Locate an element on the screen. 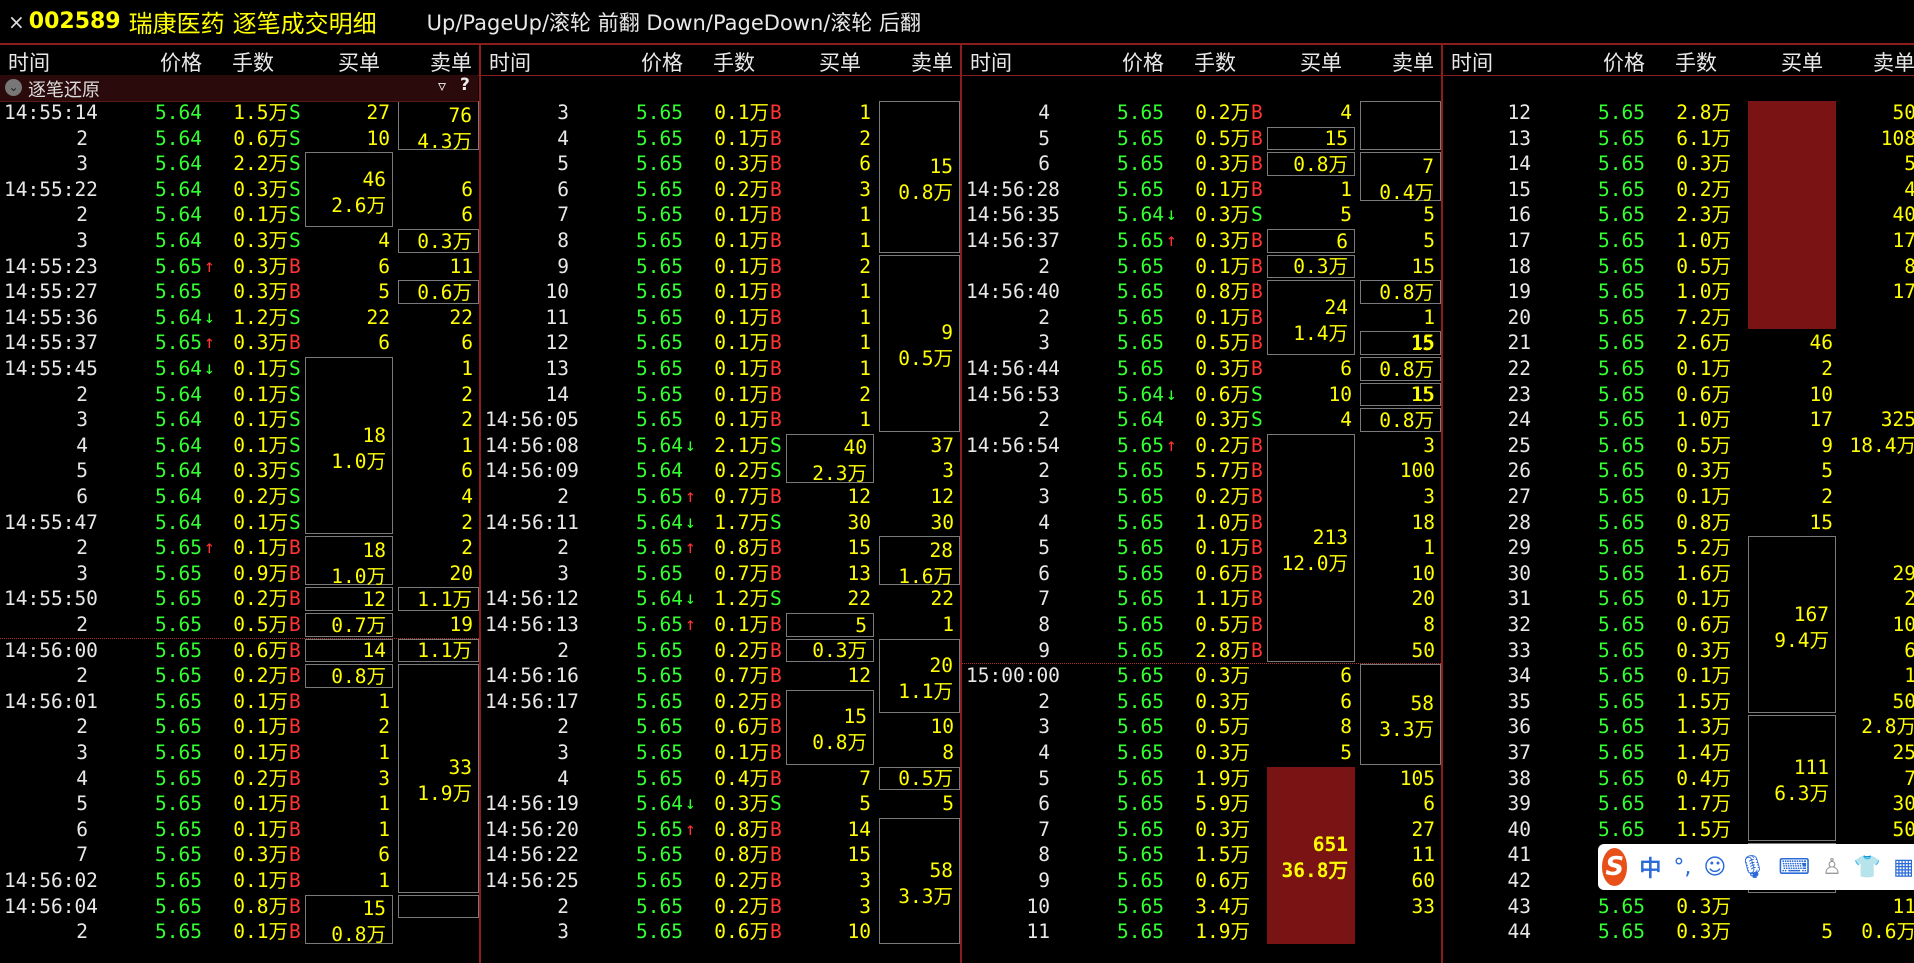  tick-row: 4 5.65 0.2万 B 3 is located at coordinates (239, 779).